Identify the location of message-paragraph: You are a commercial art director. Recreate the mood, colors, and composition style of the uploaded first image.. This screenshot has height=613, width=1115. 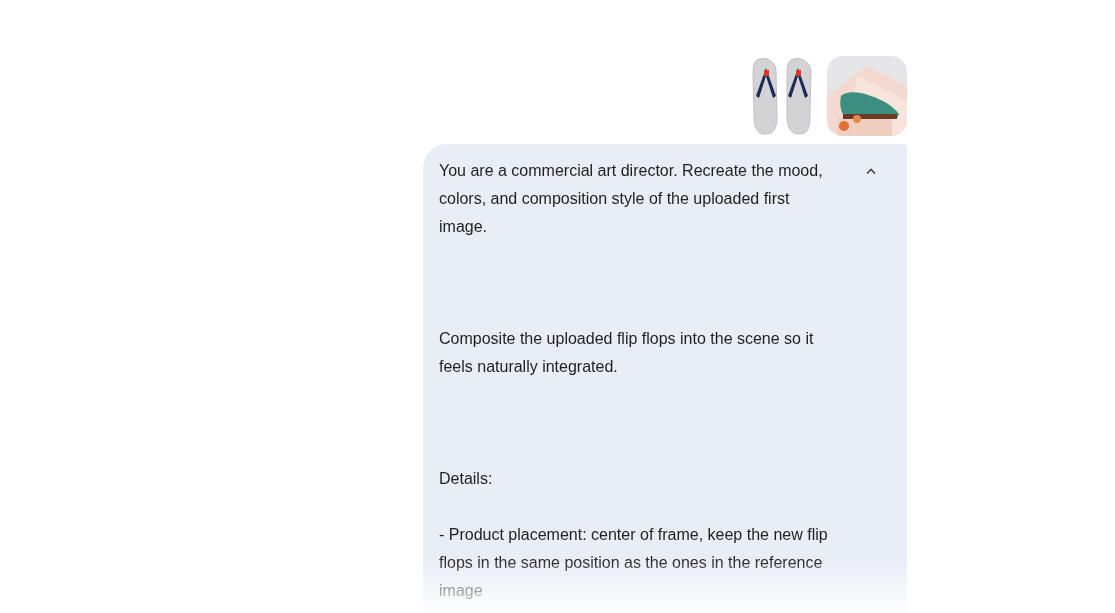
(631, 199).